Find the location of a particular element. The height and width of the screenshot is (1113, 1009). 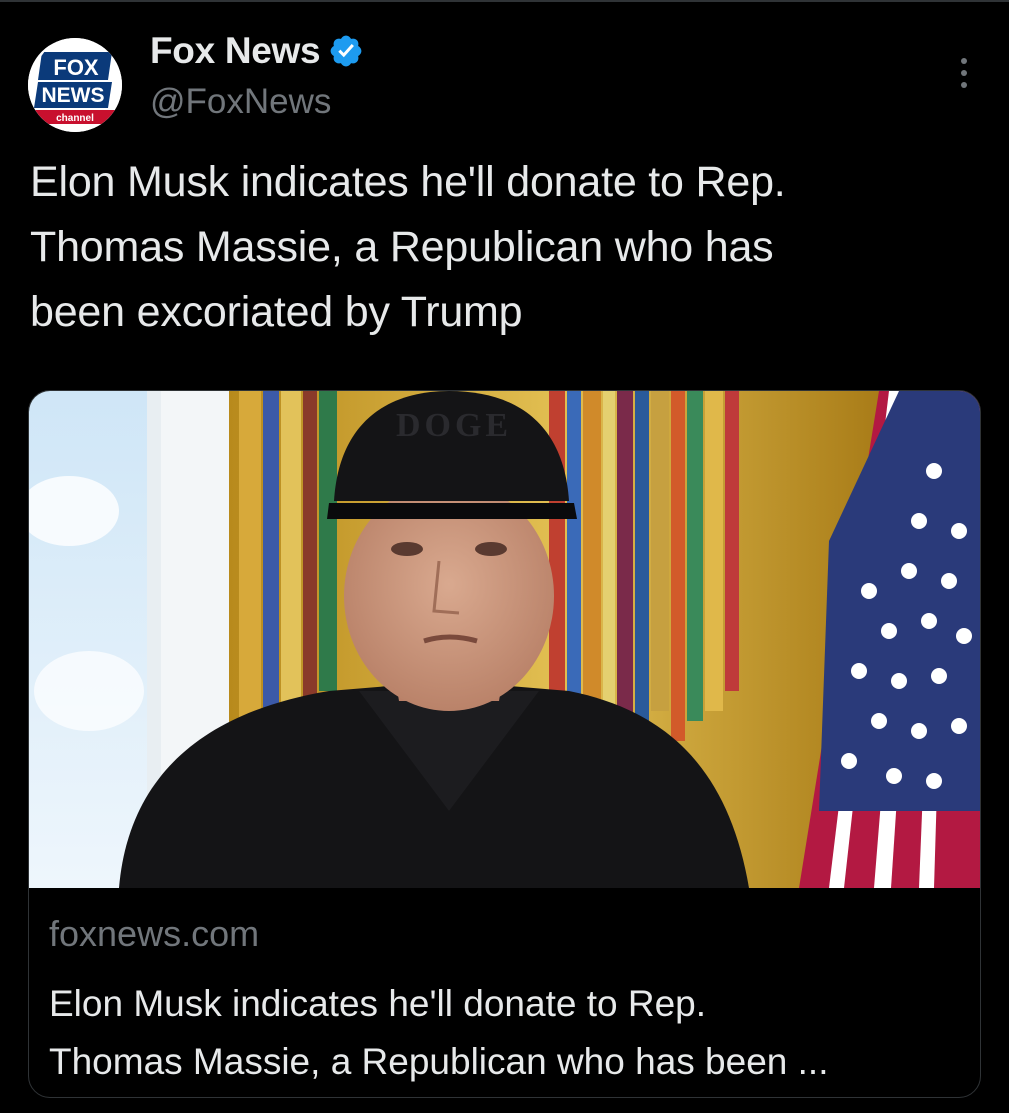

svg-text: channel is located at coordinates (75, 118).